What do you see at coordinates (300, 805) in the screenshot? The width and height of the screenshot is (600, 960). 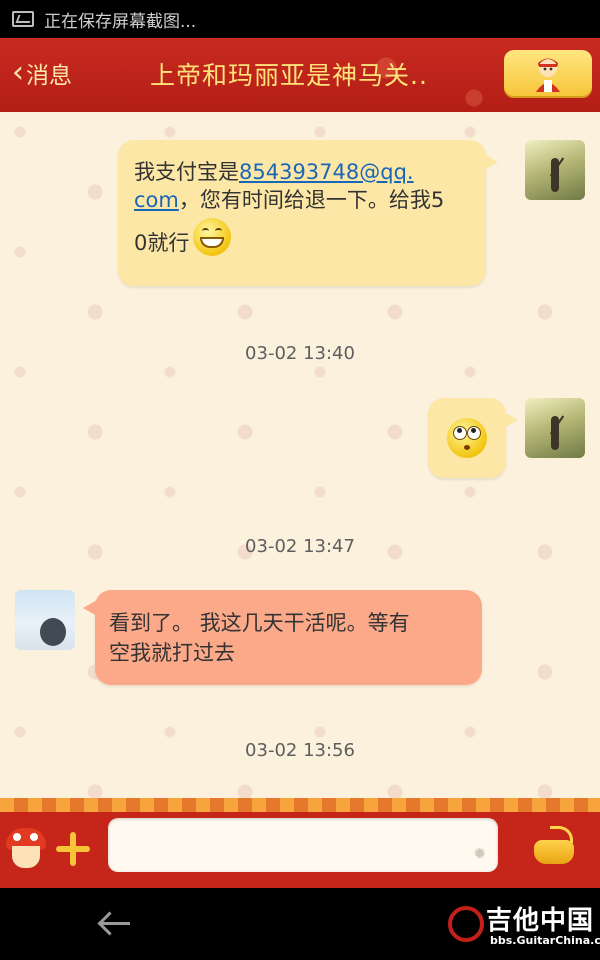 I see `decorative-border` at bounding box center [300, 805].